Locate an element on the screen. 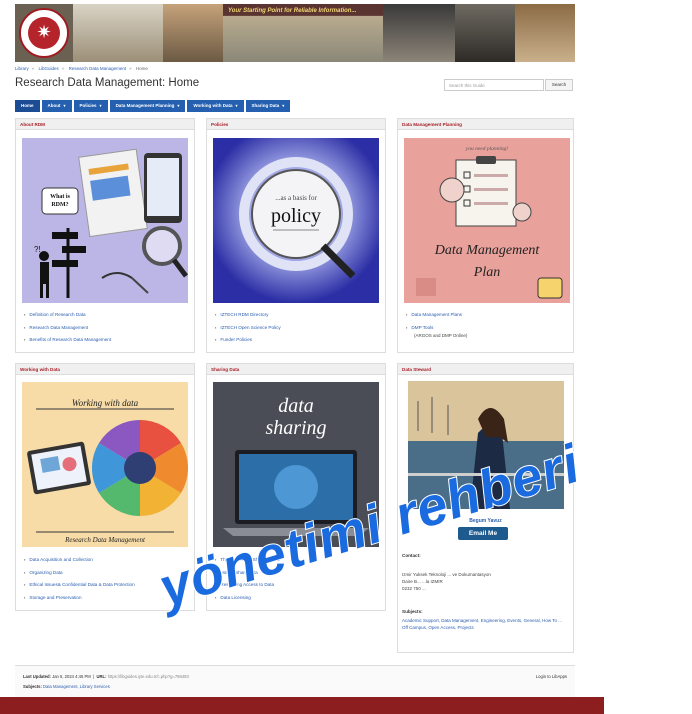  tab-home: Home is located at coordinates (27, 106).